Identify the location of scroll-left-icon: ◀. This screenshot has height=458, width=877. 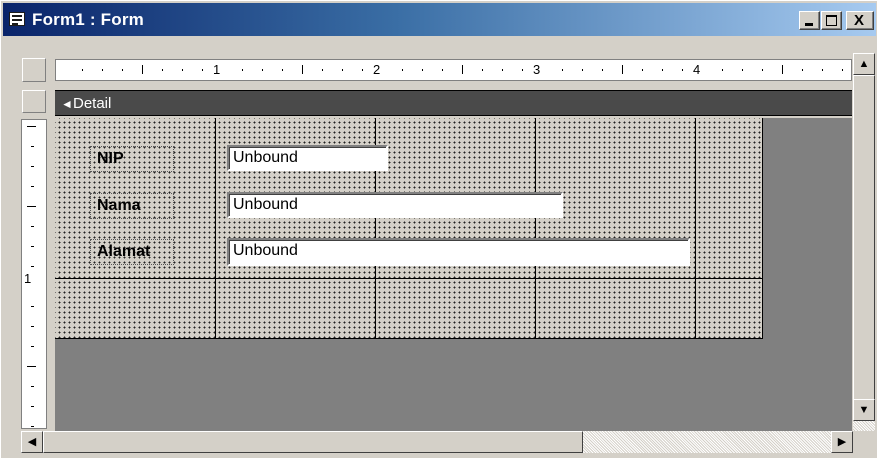
(32, 442).